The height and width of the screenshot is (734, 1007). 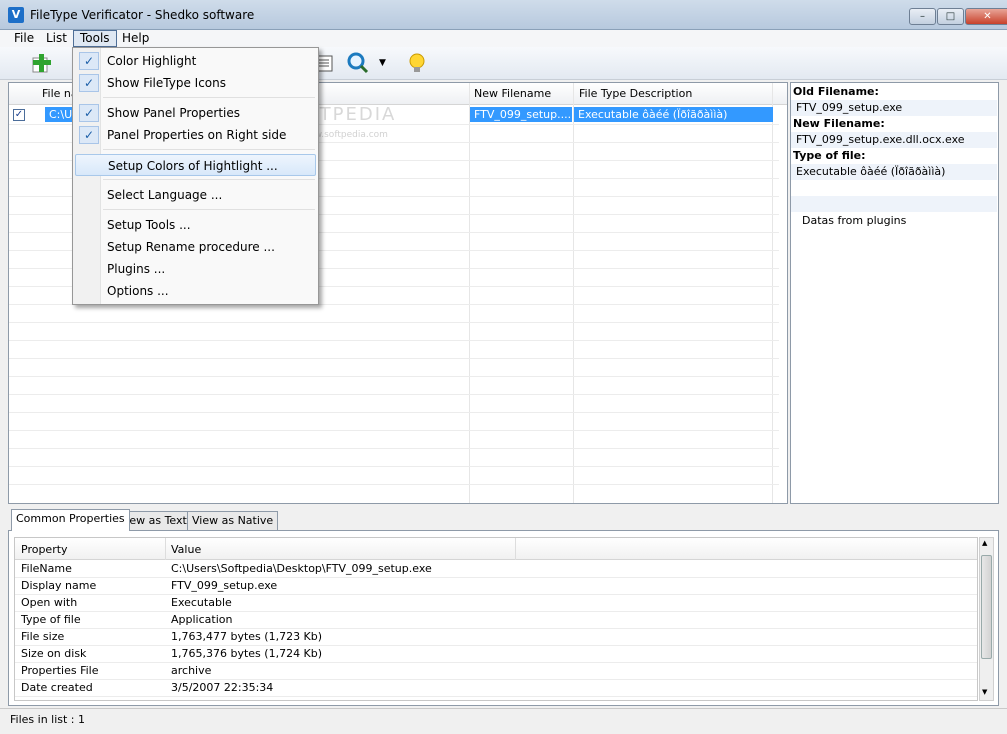 I want to click on row-checkbox: ✓, so click(x=19, y=115).